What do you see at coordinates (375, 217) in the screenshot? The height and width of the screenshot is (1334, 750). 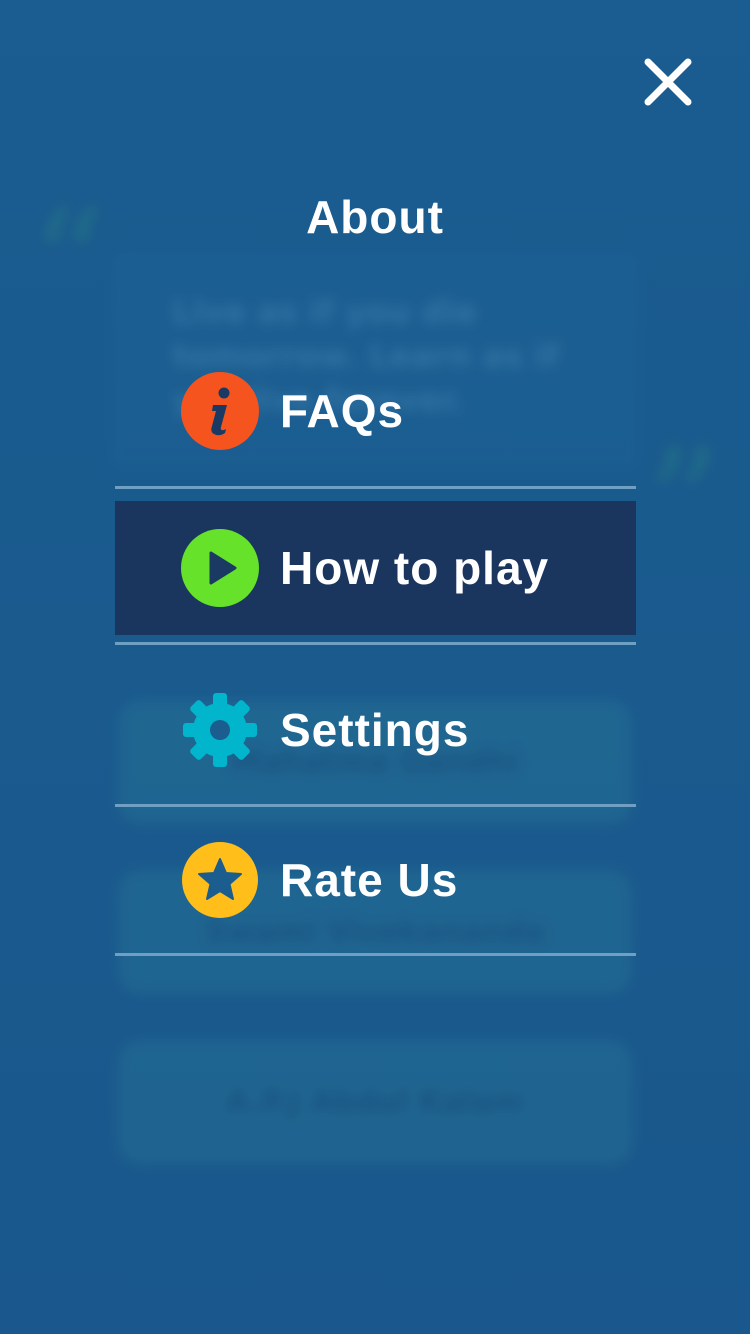 I see `menu-title: About` at bounding box center [375, 217].